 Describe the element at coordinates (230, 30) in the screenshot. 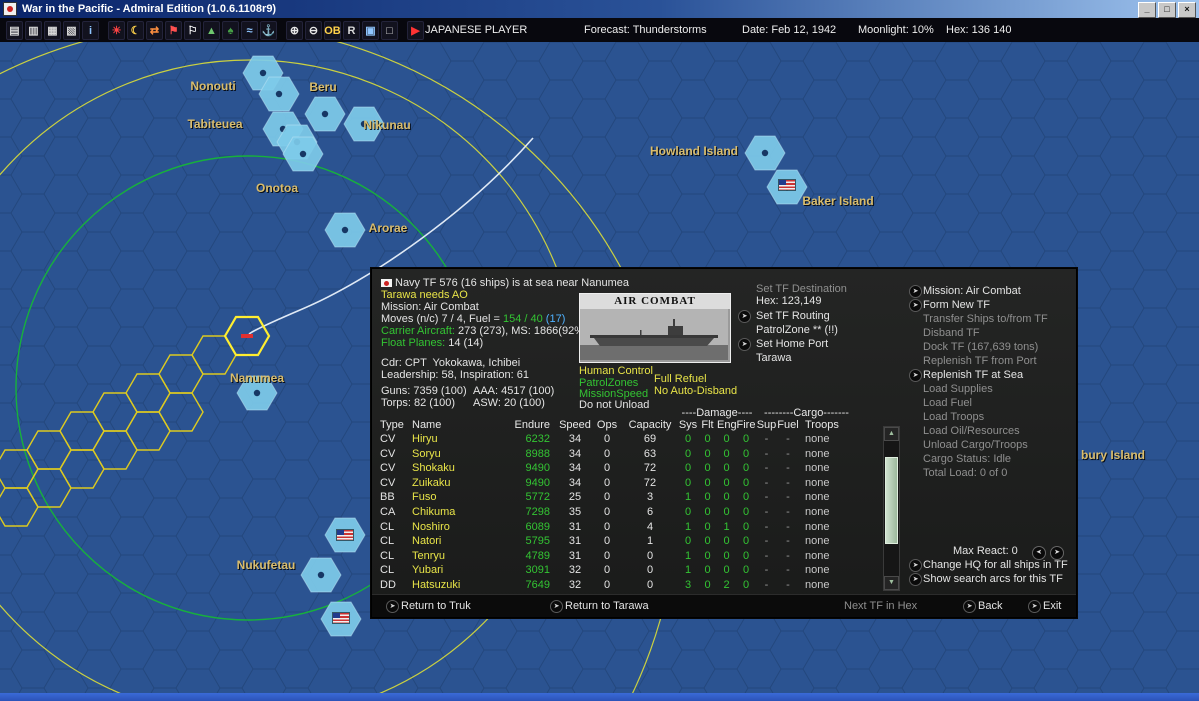

I see `terrain-icon: ♠` at that location.